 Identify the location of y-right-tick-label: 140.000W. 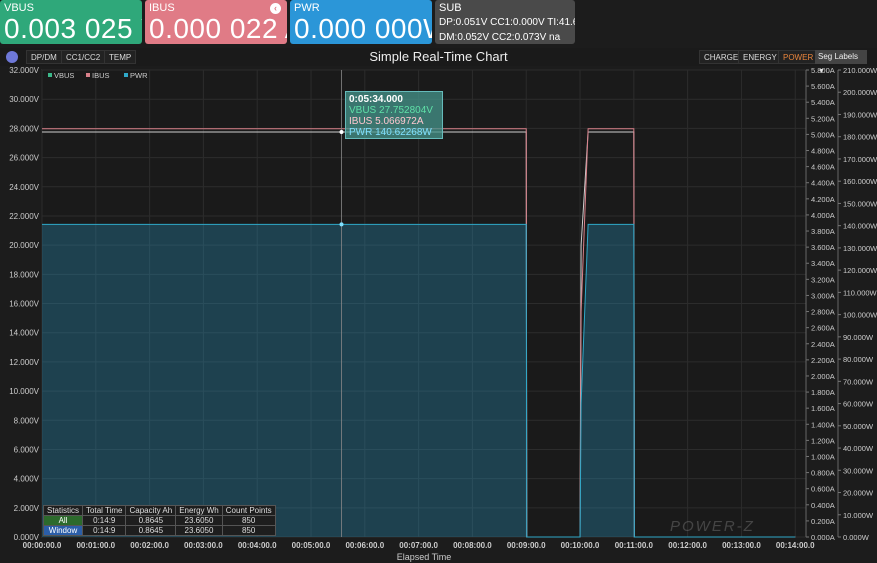
(860, 226).